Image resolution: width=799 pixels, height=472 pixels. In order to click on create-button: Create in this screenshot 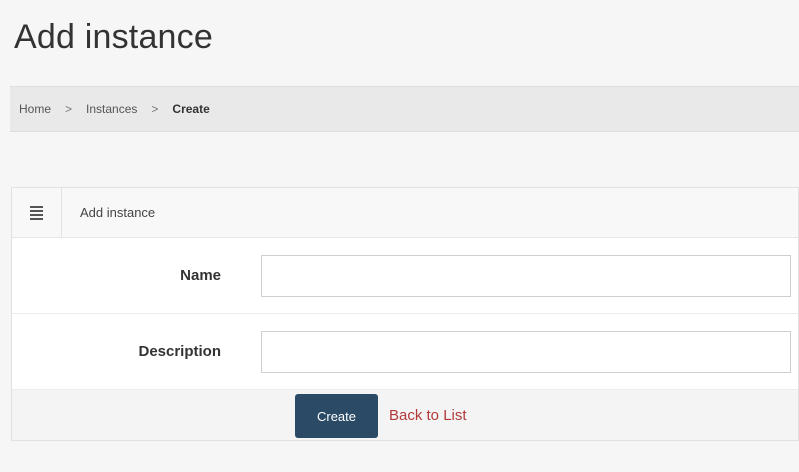, I will do `click(336, 416)`.